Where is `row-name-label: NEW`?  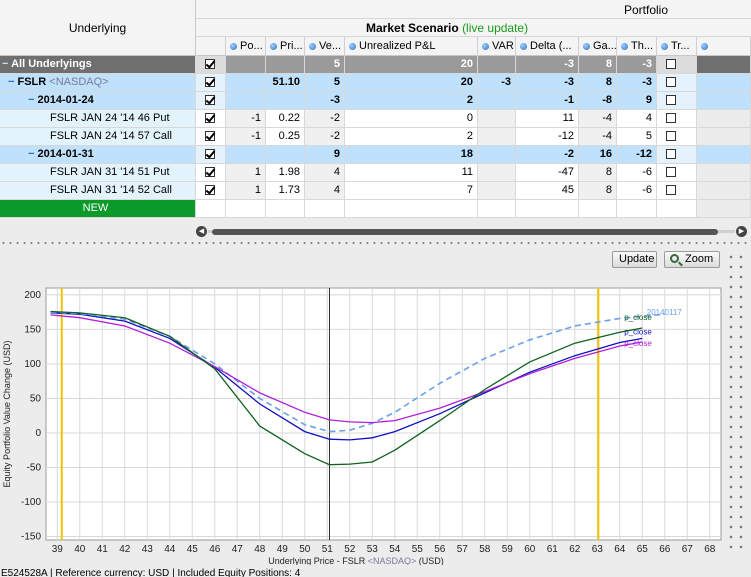
row-name-label: NEW is located at coordinates (95, 208).